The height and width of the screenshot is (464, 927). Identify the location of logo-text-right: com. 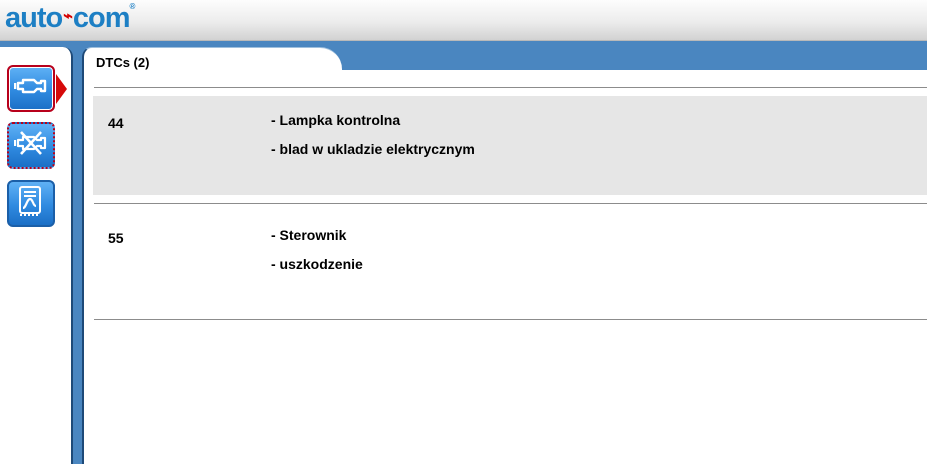
(101, 18).